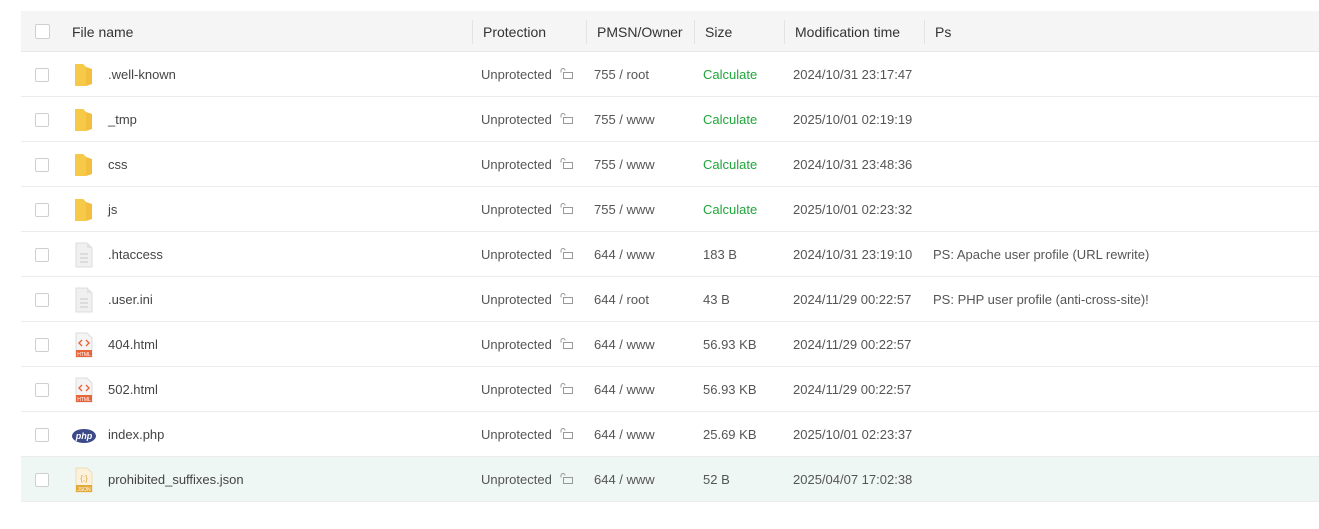 Image resolution: width=1319 pixels, height=529 pixels. I want to click on permission-owner: 755 / root, so click(621, 74).